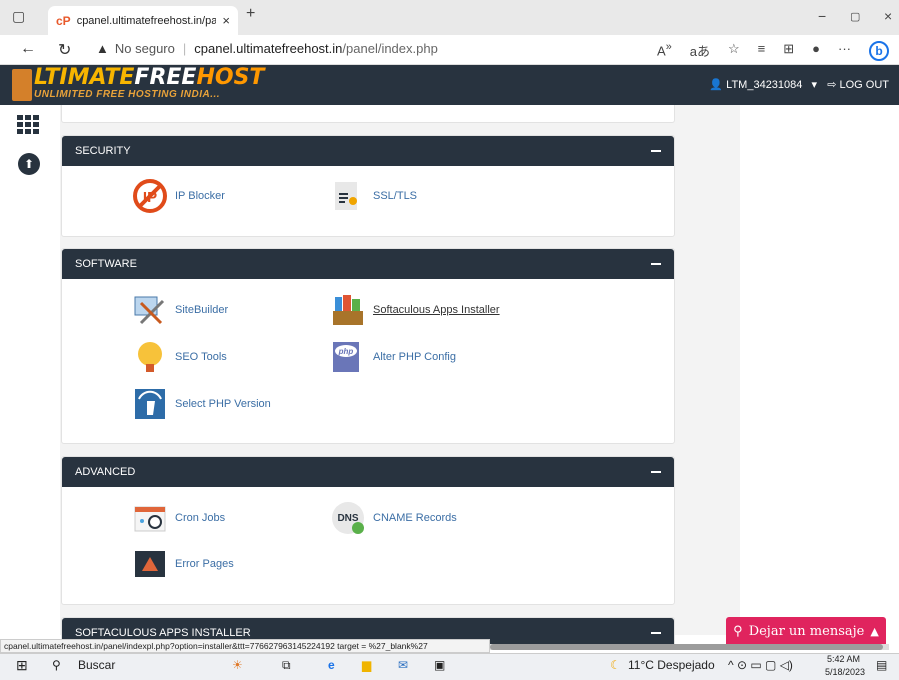 Image resolution: width=899 pixels, height=680 pixels. Describe the element at coordinates (879, 51) in the screenshot. I see `bing-icon: b` at that location.